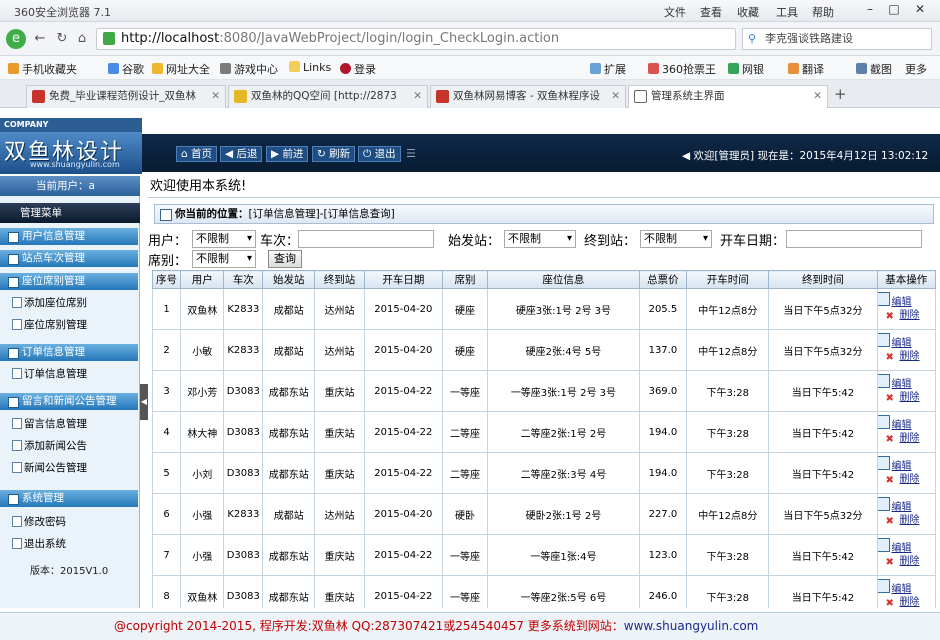 This screenshot has width=940, height=640. Describe the element at coordinates (691, 626) in the screenshot. I see `footer-site-link: www.shuangyulin.com` at that location.